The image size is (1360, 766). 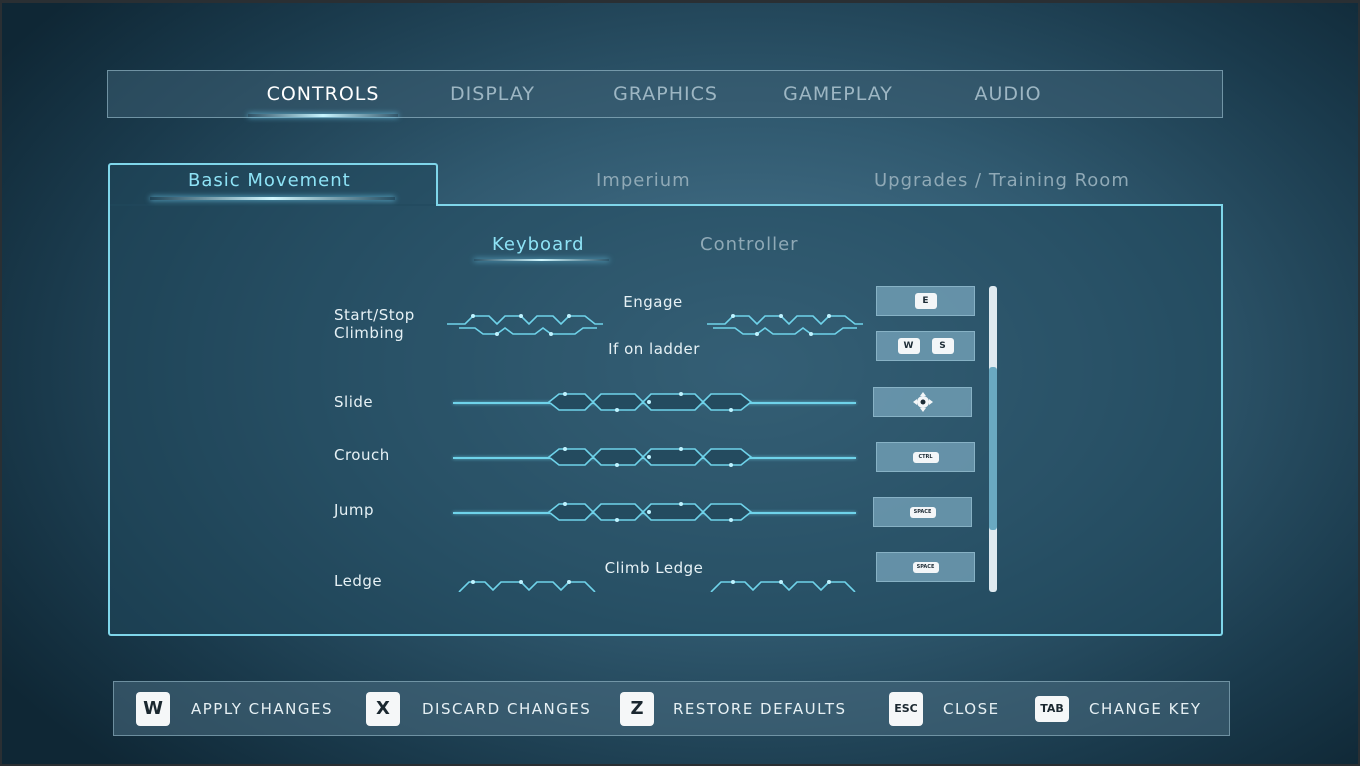 What do you see at coordinates (654, 568) in the screenshot?
I see `action-label-climb-ledge: Climb Ledge` at bounding box center [654, 568].